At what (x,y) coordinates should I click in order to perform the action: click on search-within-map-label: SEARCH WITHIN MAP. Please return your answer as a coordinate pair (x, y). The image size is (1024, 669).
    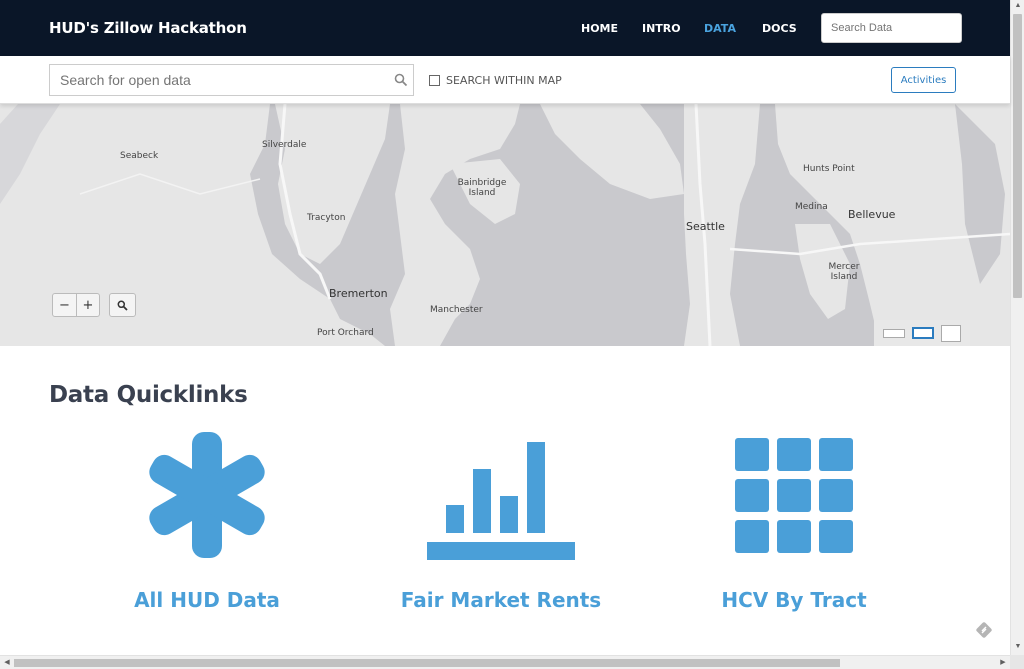
    Looking at the image, I should click on (504, 80).